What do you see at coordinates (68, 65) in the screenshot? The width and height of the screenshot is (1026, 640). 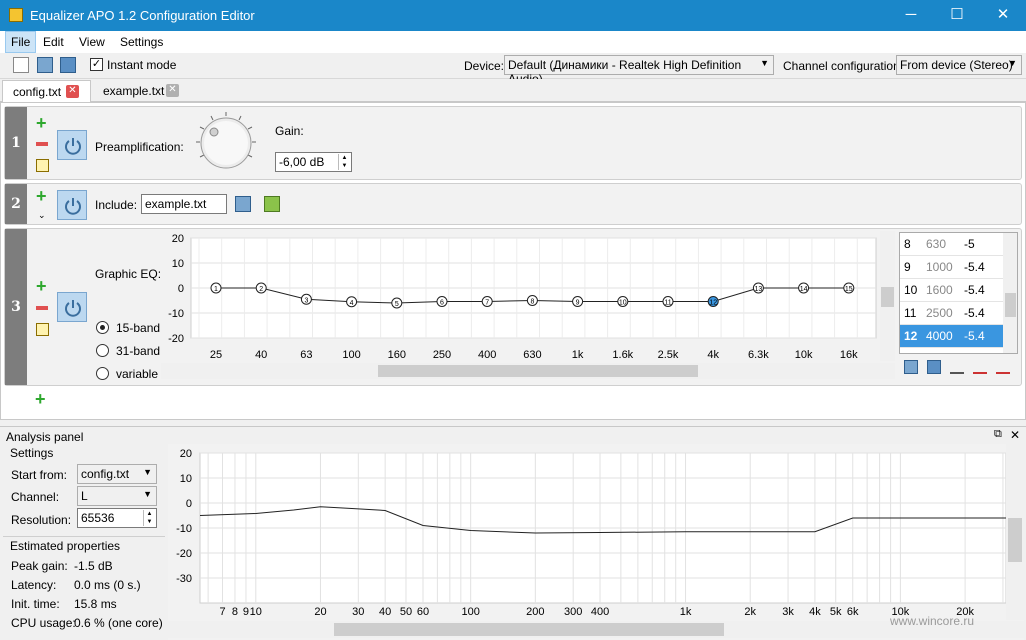 I see `save-file-icon` at bounding box center [68, 65].